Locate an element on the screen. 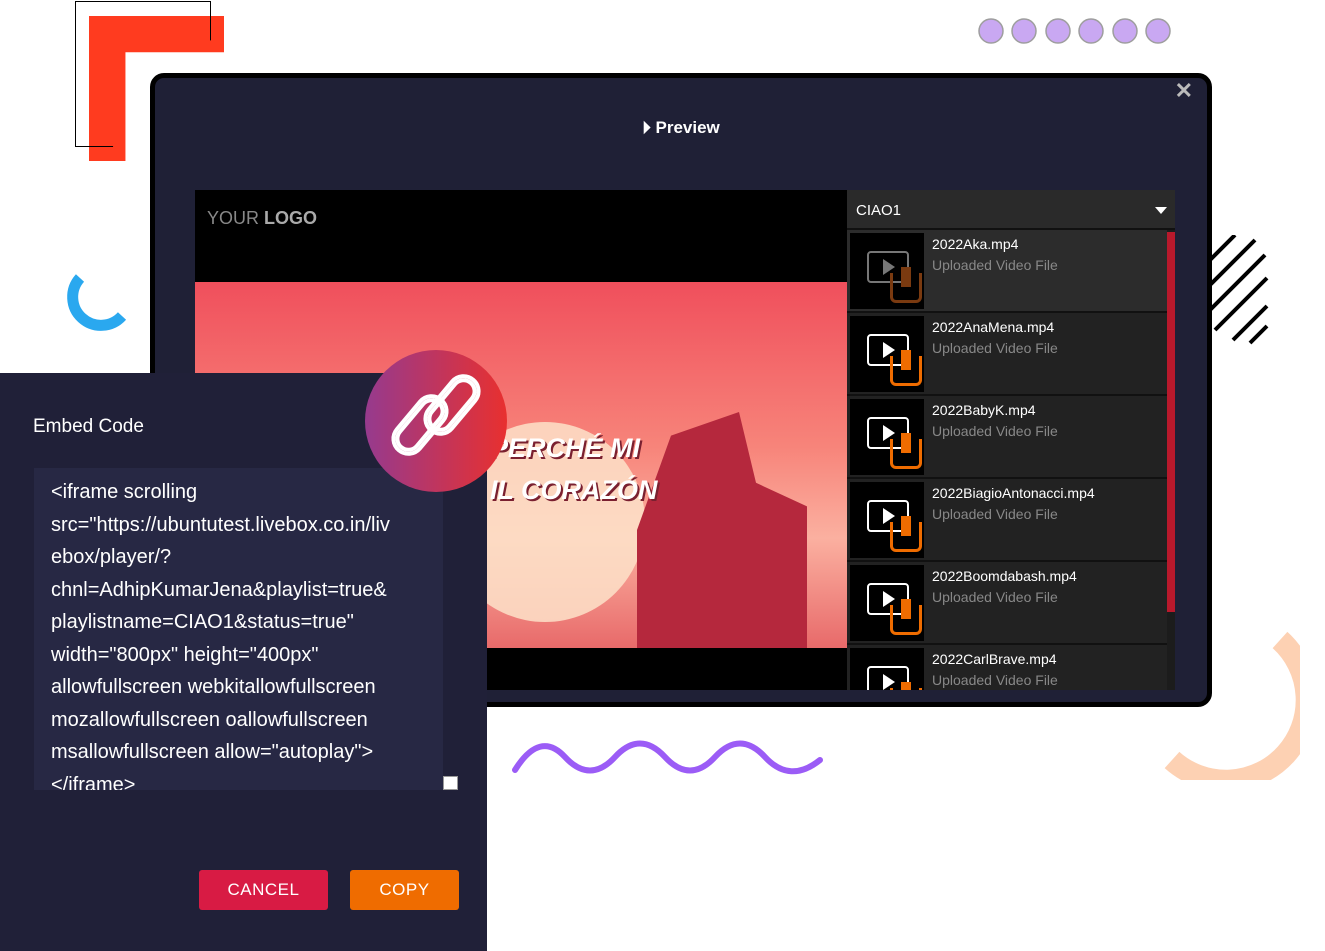 This screenshot has width=1325, height=951. item-name: 2022AnaMena.mp4 is located at coordinates (993, 327).